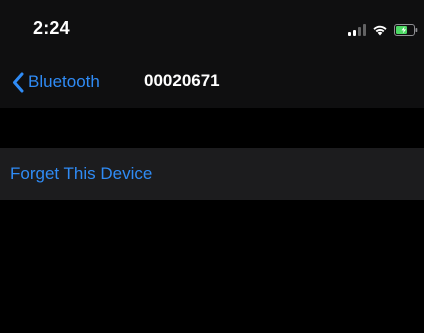 The image size is (424, 333). What do you see at coordinates (380, 30) in the screenshot?
I see `wifi-icon` at bounding box center [380, 30].